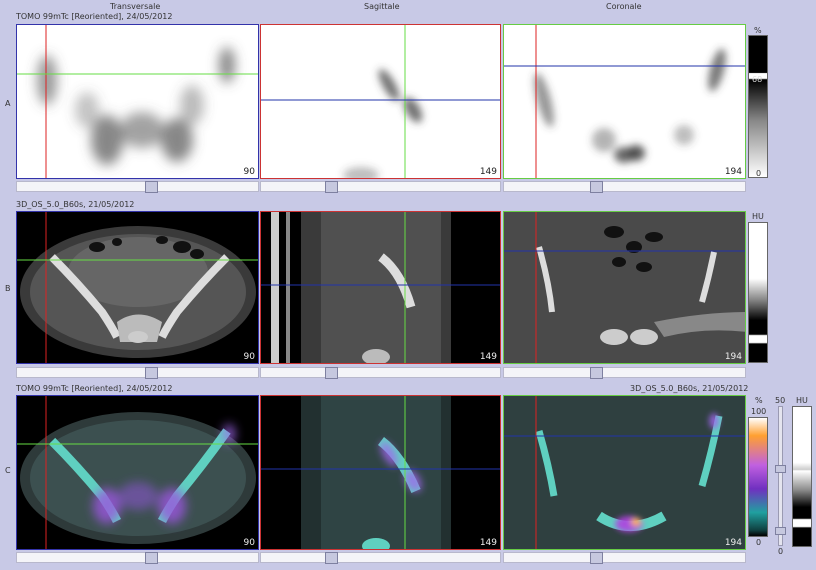 The height and width of the screenshot is (570, 816). What do you see at coordinates (759, 173) in the screenshot?
I see `row-a-scale-min: 0` at bounding box center [759, 173].